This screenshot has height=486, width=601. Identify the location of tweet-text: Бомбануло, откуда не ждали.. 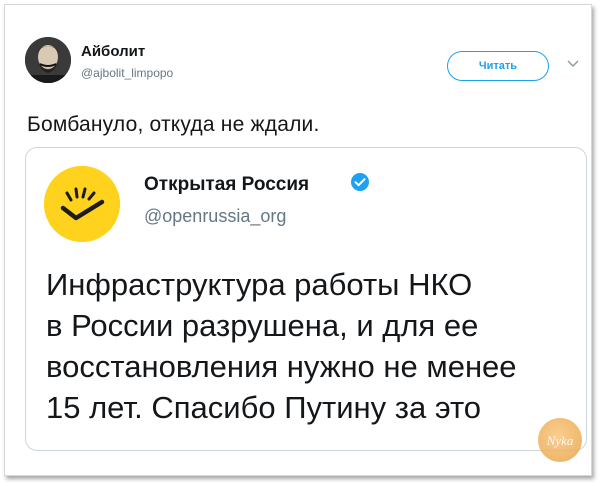
(173, 124).